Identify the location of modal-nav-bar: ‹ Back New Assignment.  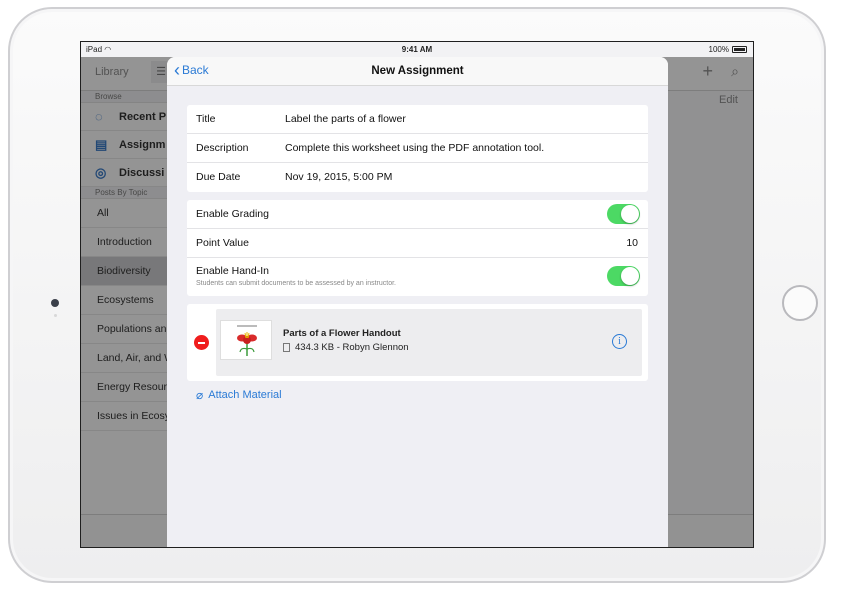
(417, 71).